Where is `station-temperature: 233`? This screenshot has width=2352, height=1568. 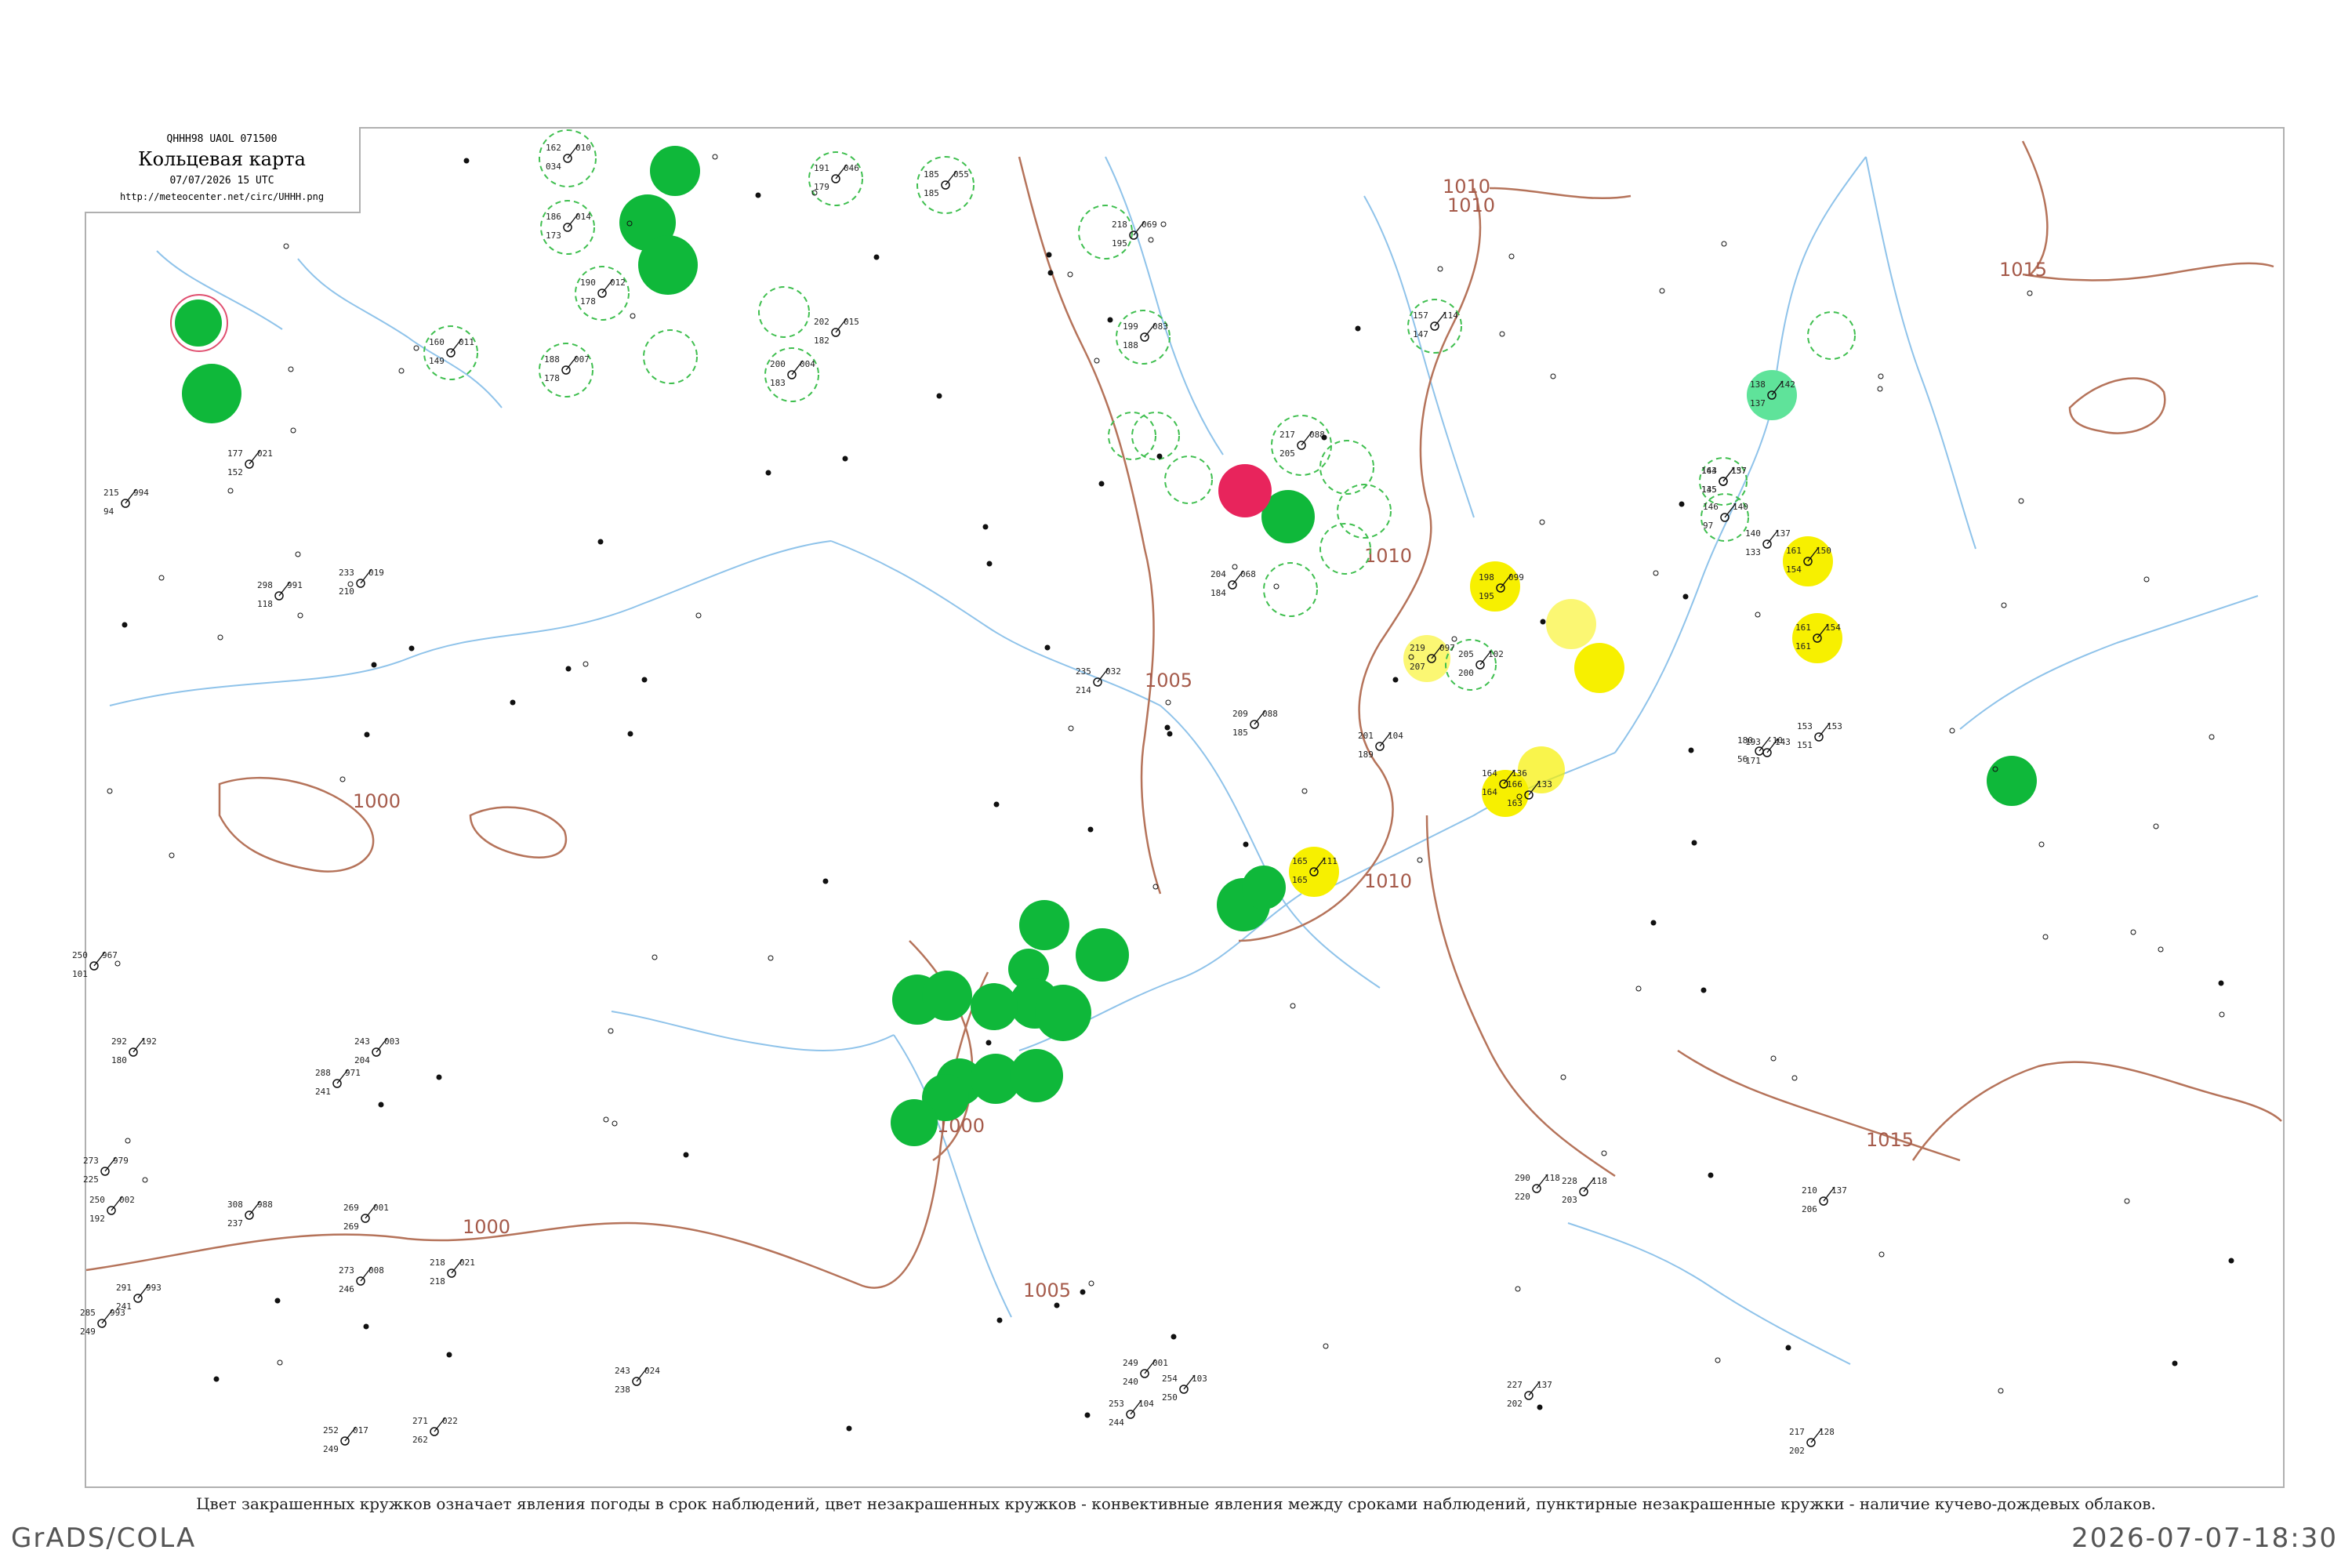
station-temperature: 233 is located at coordinates (346, 573).